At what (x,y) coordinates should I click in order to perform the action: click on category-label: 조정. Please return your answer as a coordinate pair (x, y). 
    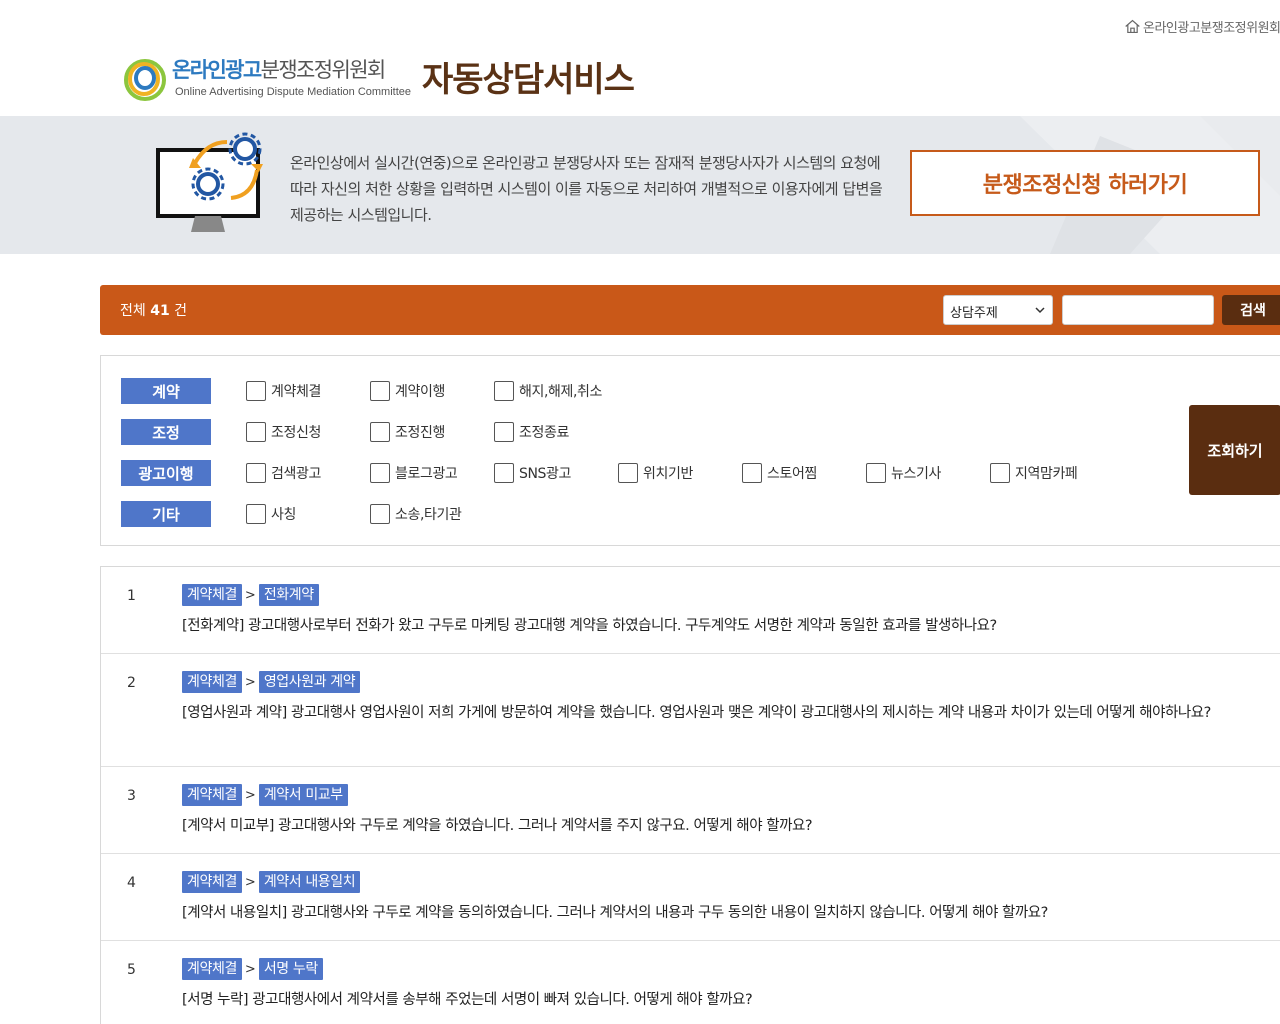
    Looking at the image, I should click on (166, 432).